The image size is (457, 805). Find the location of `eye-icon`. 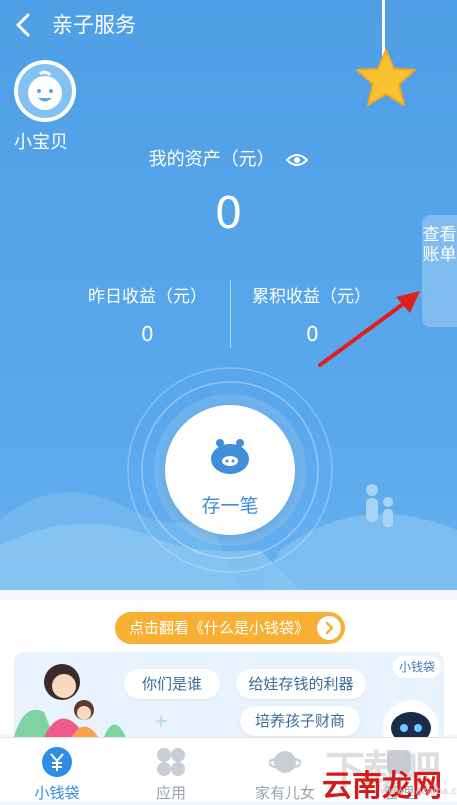

eye-icon is located at coordinates (297, 160).